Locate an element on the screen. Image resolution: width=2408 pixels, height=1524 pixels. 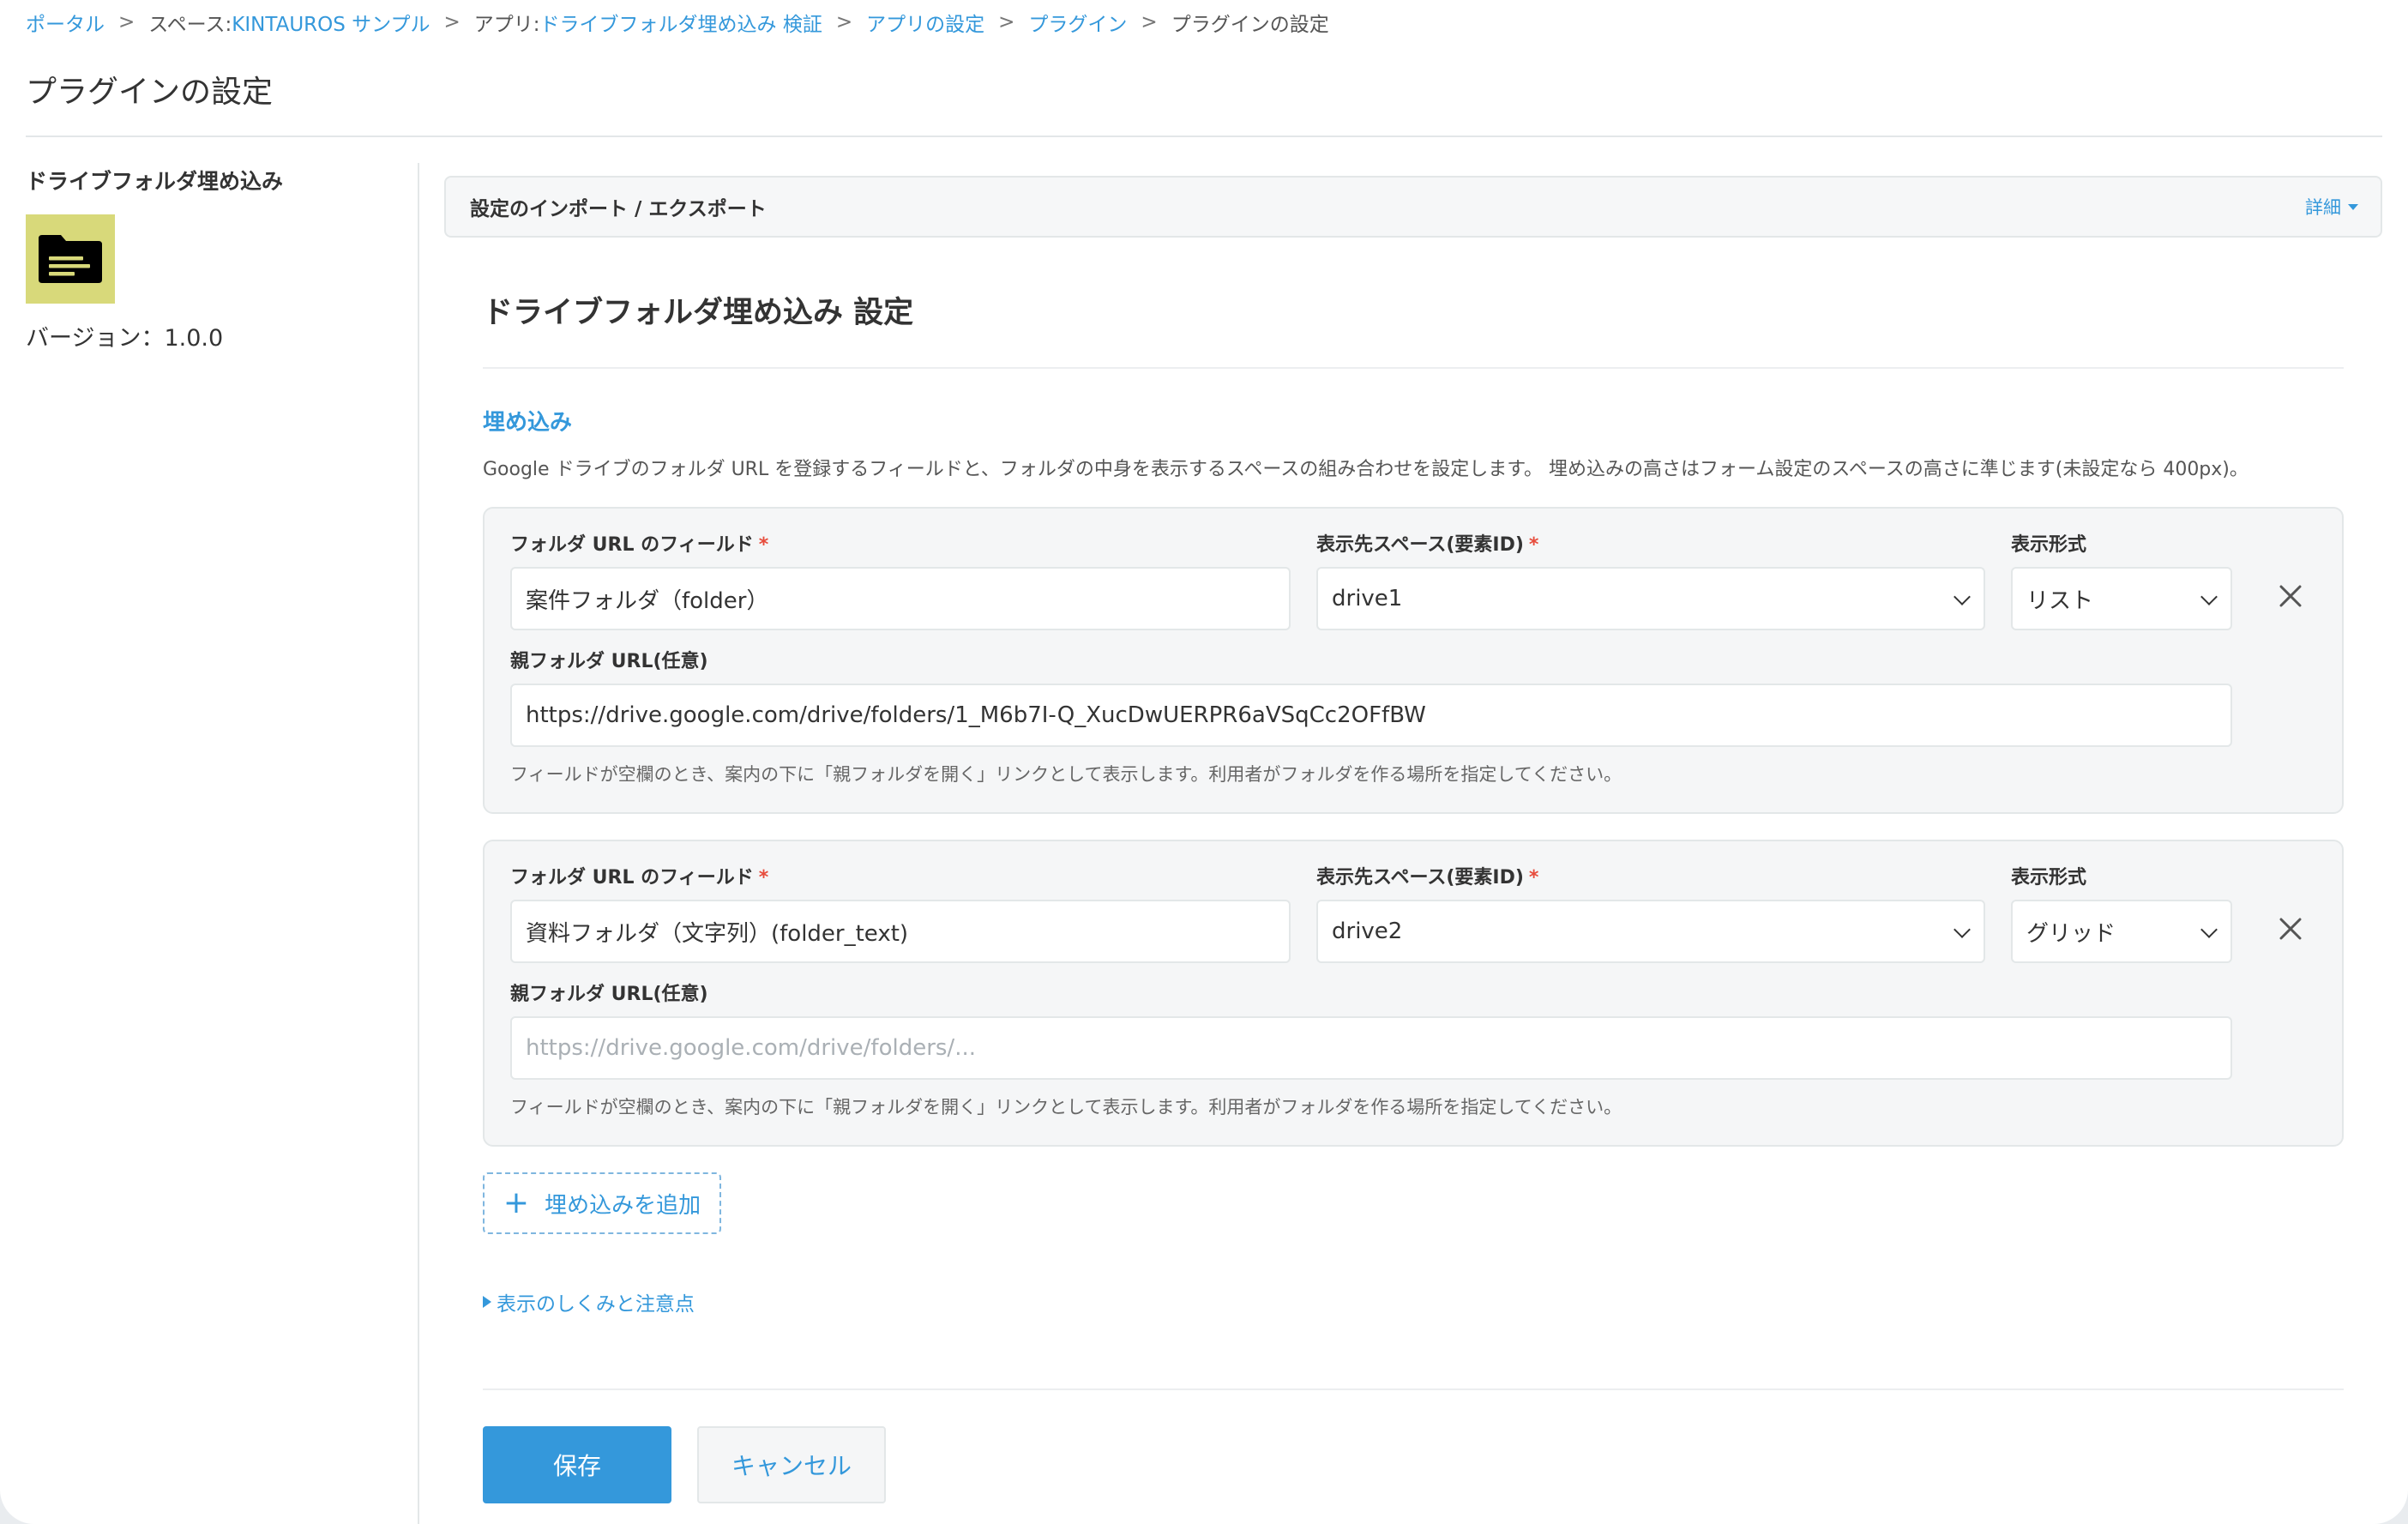
add-embed-label: 埋め込みを追加 is located at coordinates (623, 1205).